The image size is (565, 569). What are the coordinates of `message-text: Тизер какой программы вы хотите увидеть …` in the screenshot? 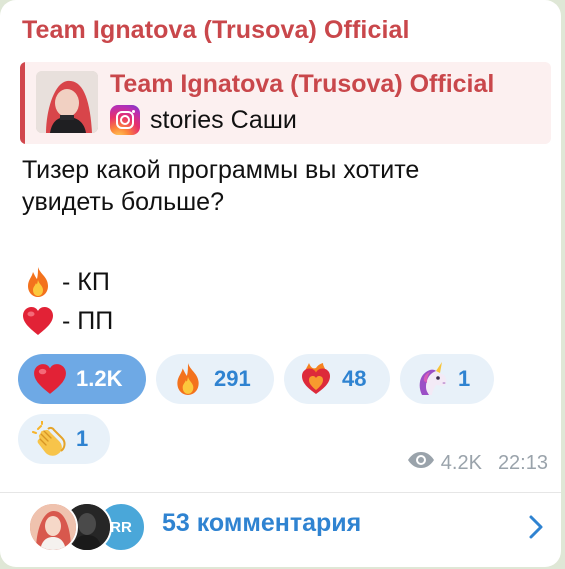 It's located at (287, 186).